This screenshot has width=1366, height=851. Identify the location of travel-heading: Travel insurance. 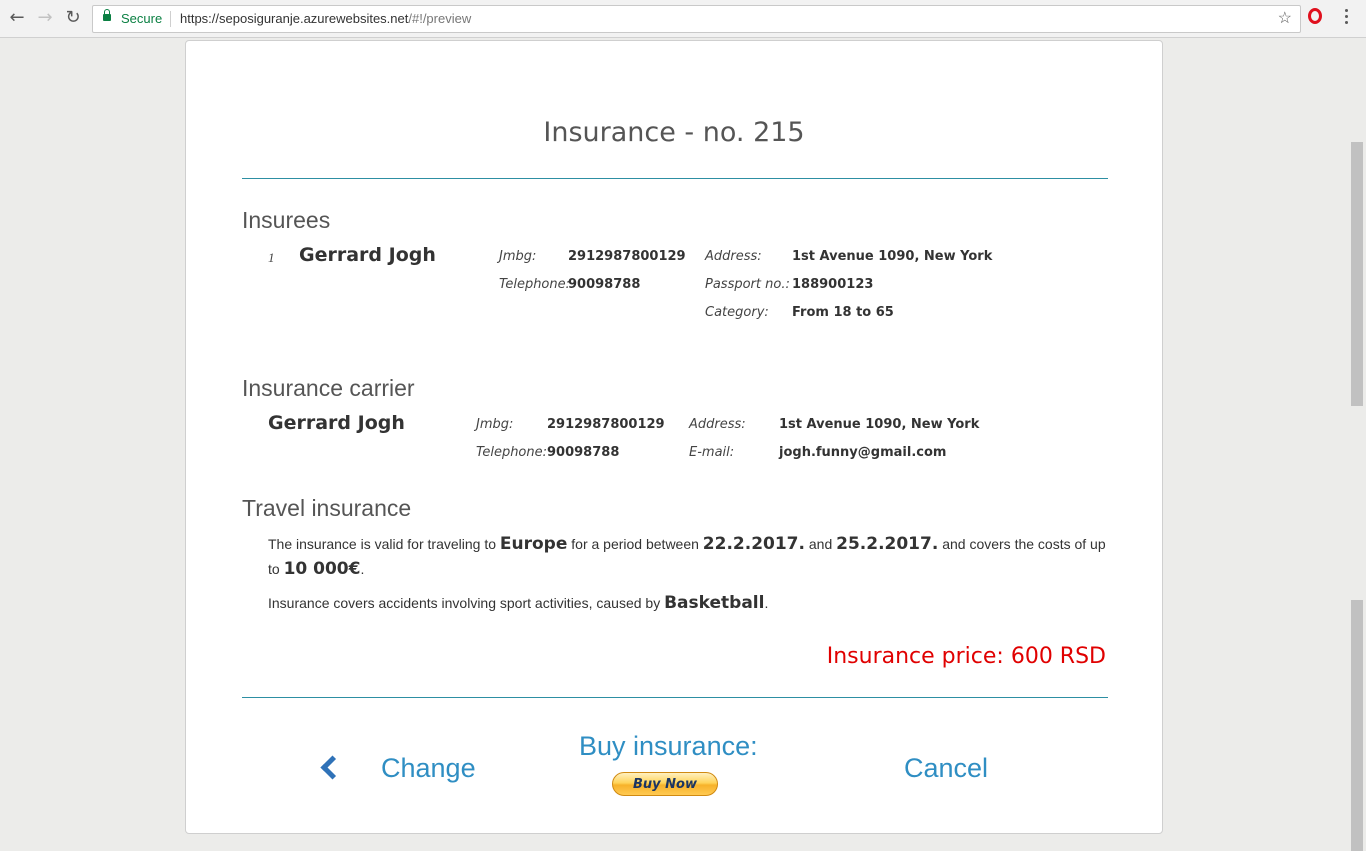
(327, 508).